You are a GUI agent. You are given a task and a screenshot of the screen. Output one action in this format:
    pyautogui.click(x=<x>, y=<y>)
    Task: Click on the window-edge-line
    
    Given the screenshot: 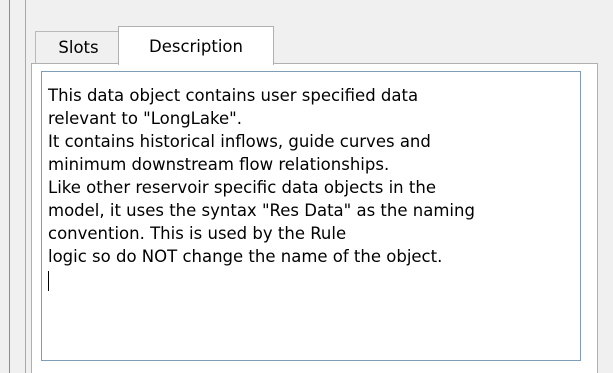 What is the action you would take?
    pyautogui.click(x=9, y=186)
    